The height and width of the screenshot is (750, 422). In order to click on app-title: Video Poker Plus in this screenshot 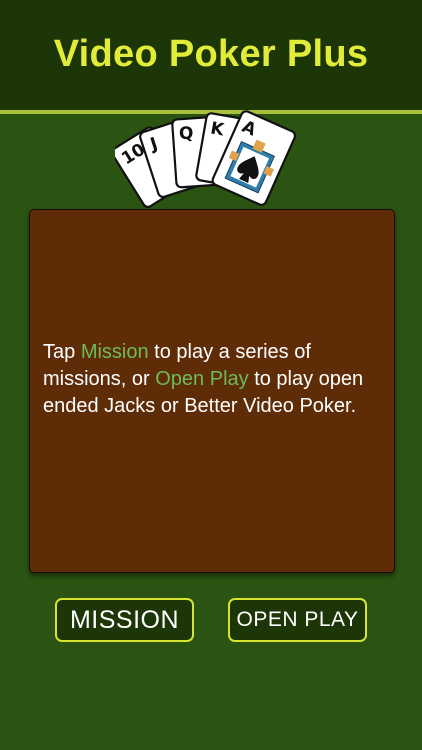, I will do `click(211, 54)`.